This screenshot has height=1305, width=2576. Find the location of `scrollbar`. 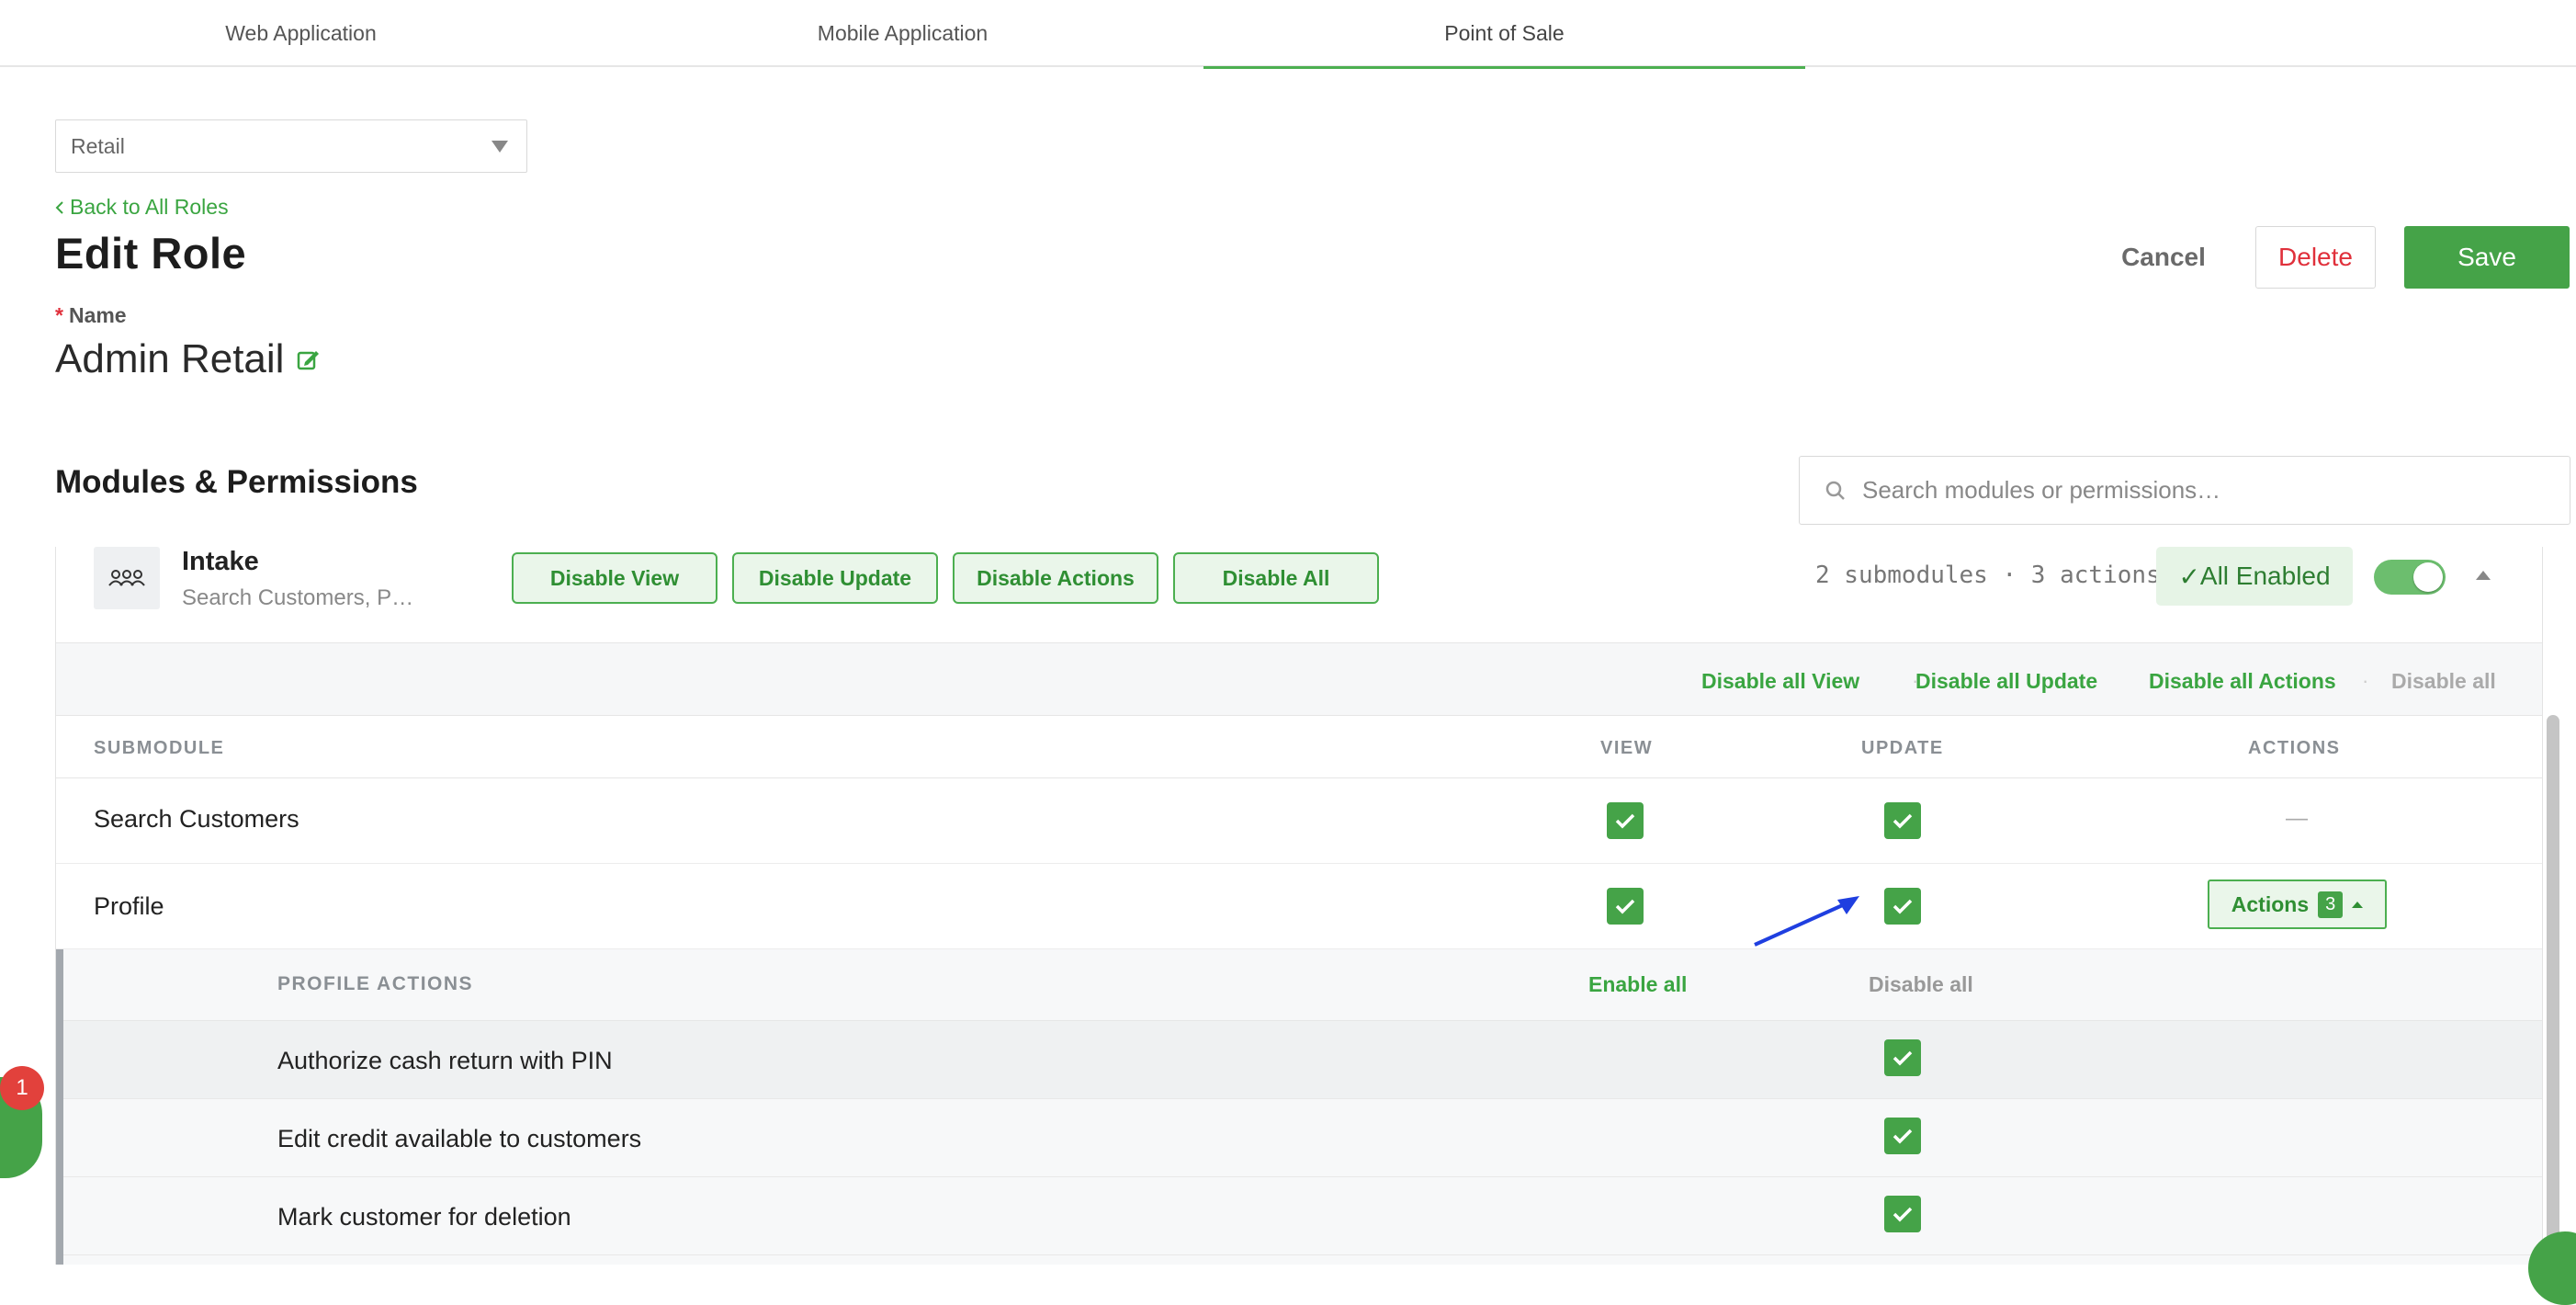

scrollbar is located at coordinates (2553, 990).